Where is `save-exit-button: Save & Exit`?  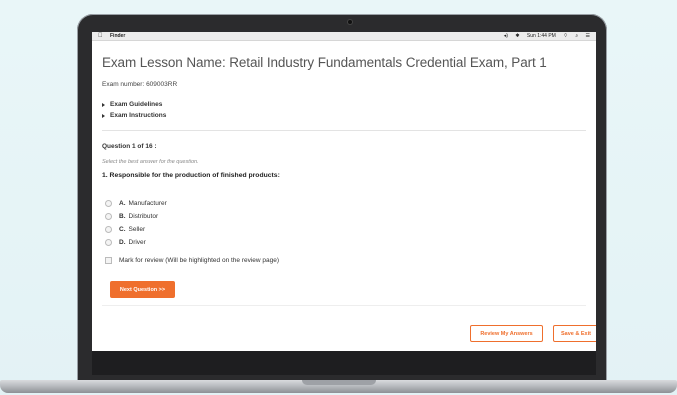 save-exit-button: Save & Exit is located at coordinates (574, 333).